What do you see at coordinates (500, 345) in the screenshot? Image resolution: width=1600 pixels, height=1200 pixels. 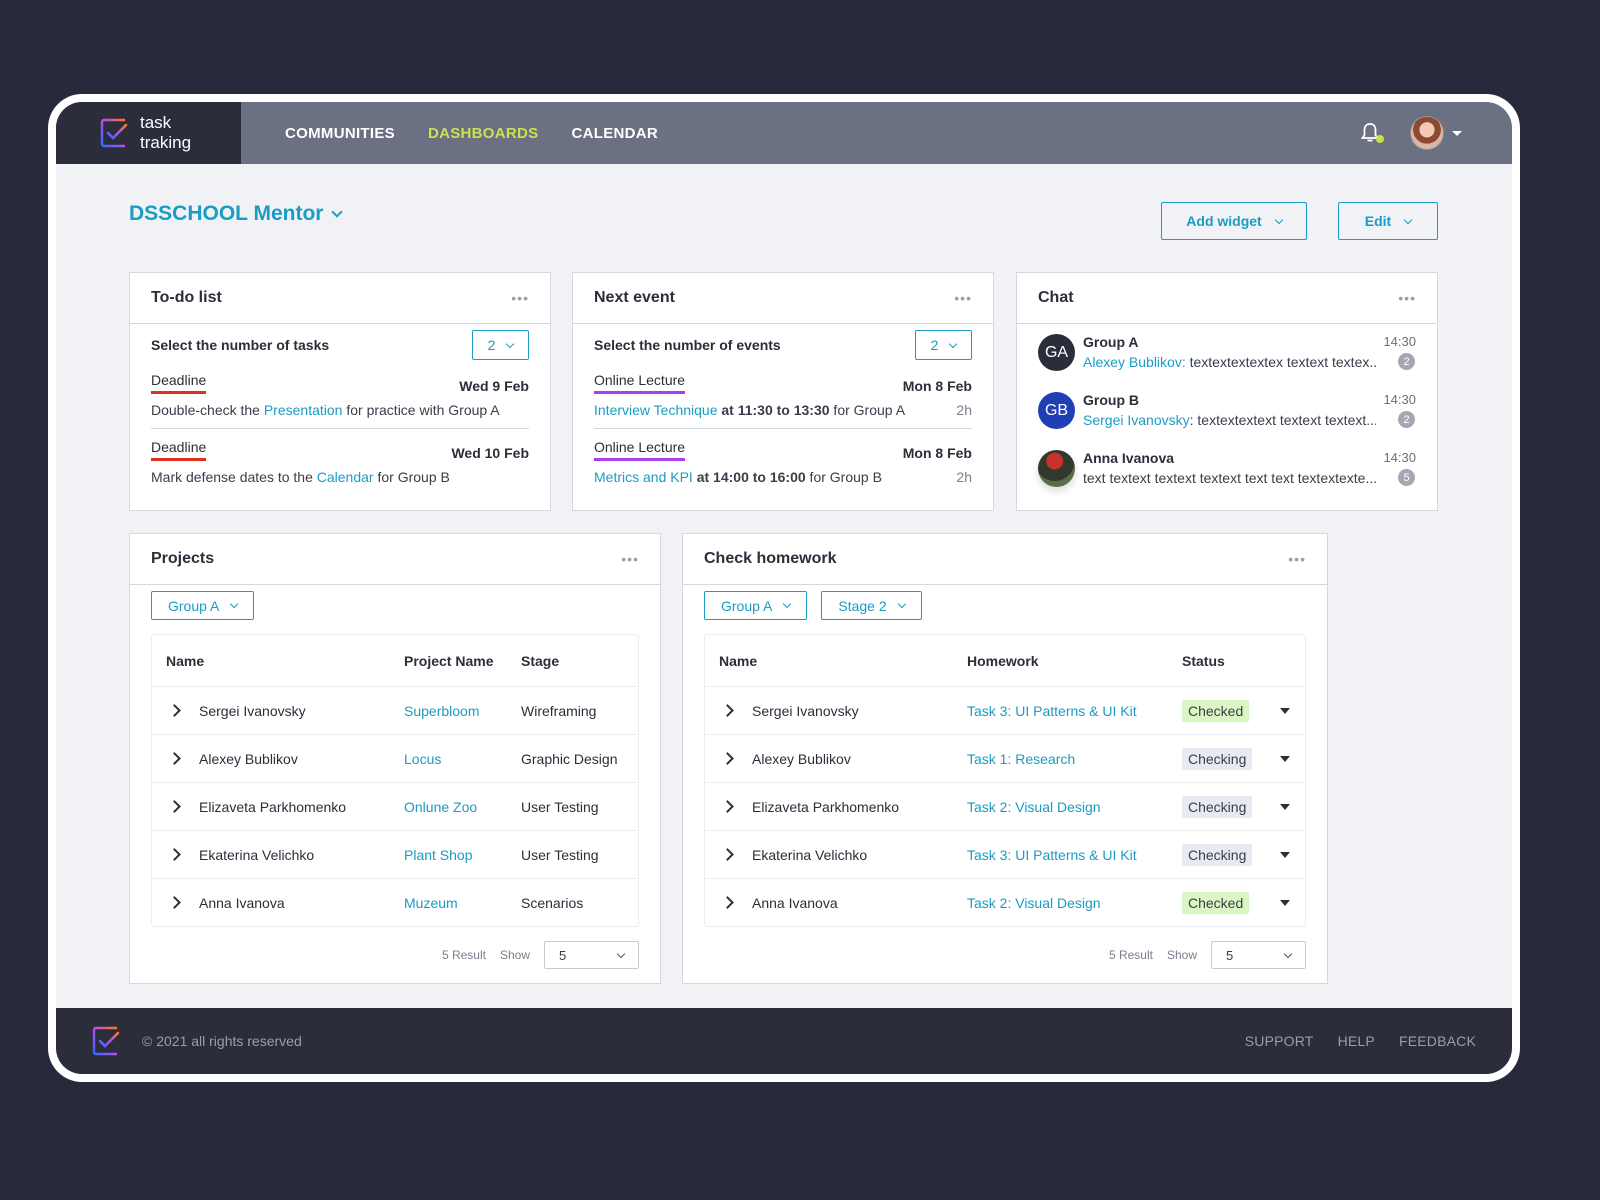 I see `task-count-select: 2` at bounding box center [500, 345].